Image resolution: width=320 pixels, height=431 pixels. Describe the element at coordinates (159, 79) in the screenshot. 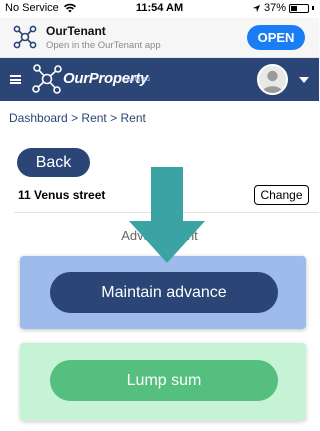

I see `nav-bar: OurProperty .com.au` at that location.